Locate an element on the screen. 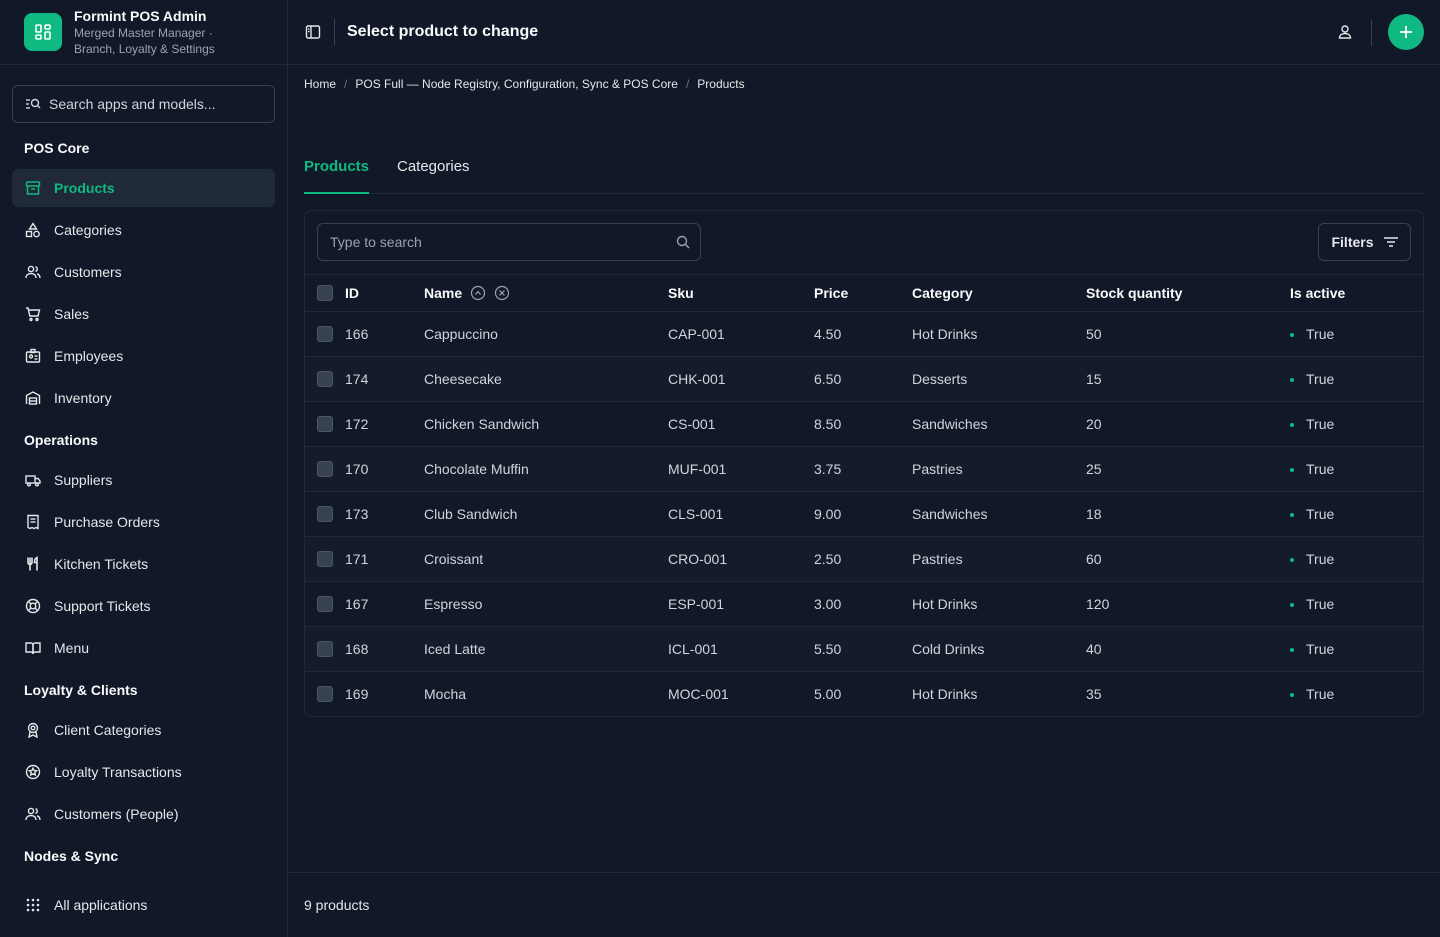 This screenshot has height=937, width=1440. cell-name: Chicken Sandwich is located at coordinates (546, 424).